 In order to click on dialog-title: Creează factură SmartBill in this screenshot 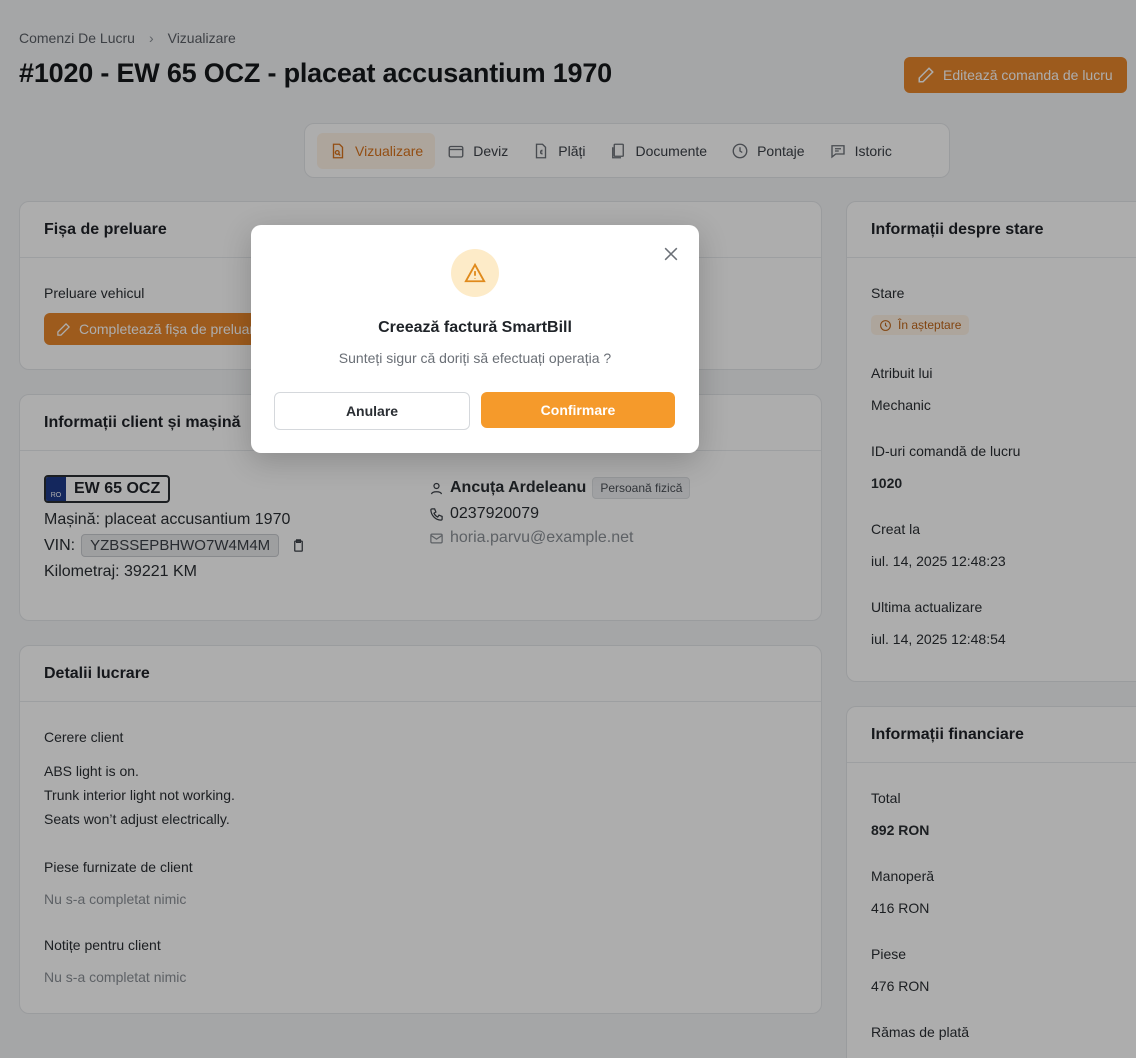, I will do `click(475, 327)`.